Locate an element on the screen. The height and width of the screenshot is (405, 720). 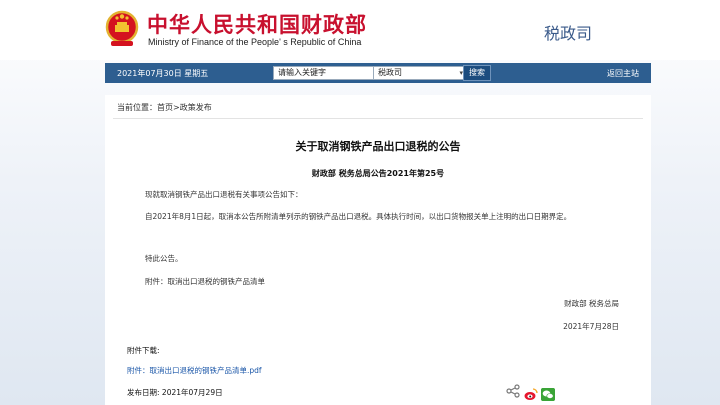
article-title: 关于取消钢铁产品出口退税的公告 is located at coordinates (378, 146).